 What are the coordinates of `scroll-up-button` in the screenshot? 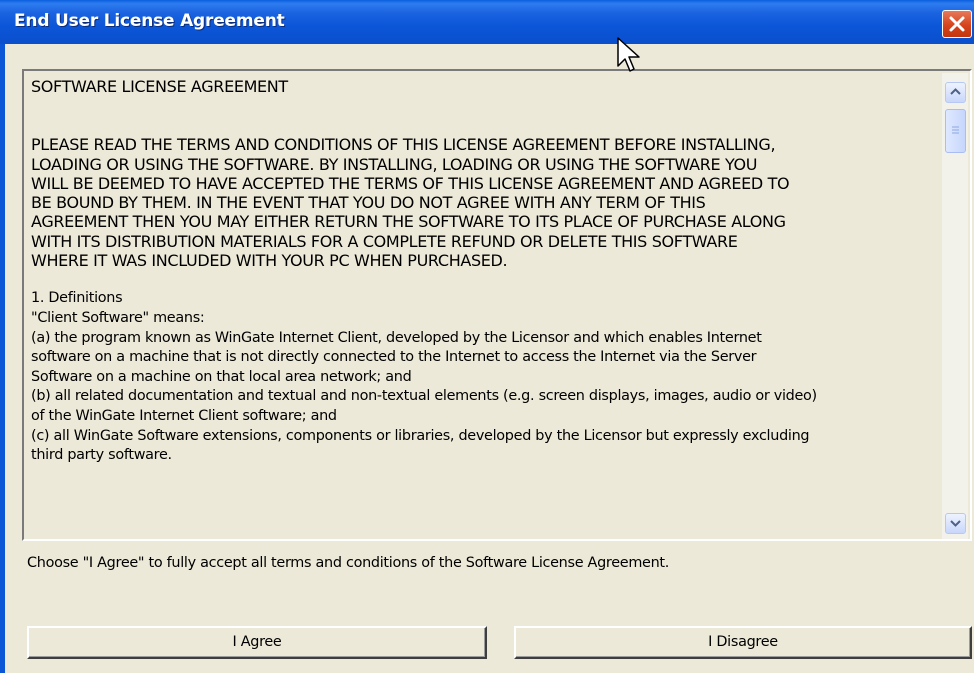 It's located at (955, 92).